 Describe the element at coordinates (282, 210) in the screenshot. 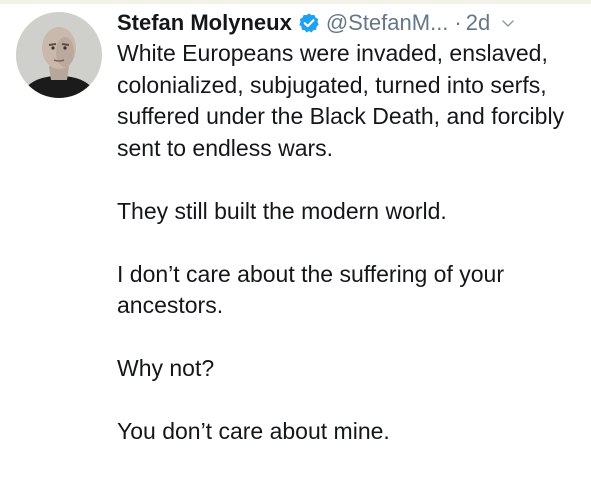

I see `tweet-paragraph: They still built the modern world.` at that location.